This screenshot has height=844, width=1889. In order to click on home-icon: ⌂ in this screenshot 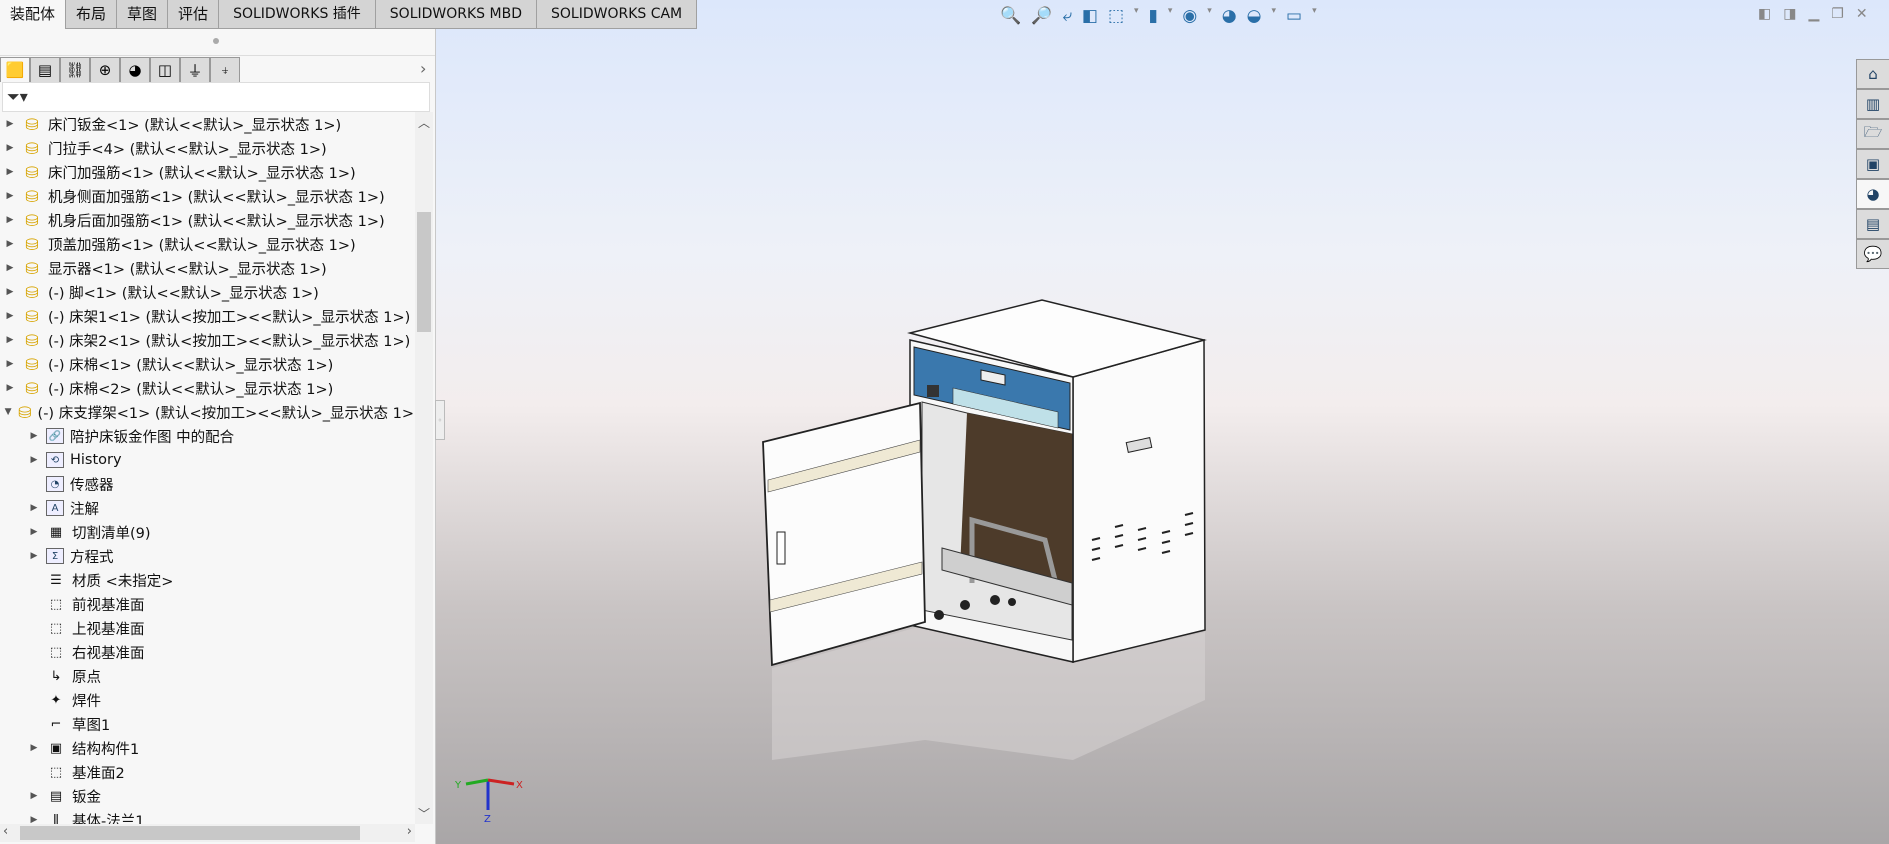, I will do `click(1872, 74)`.